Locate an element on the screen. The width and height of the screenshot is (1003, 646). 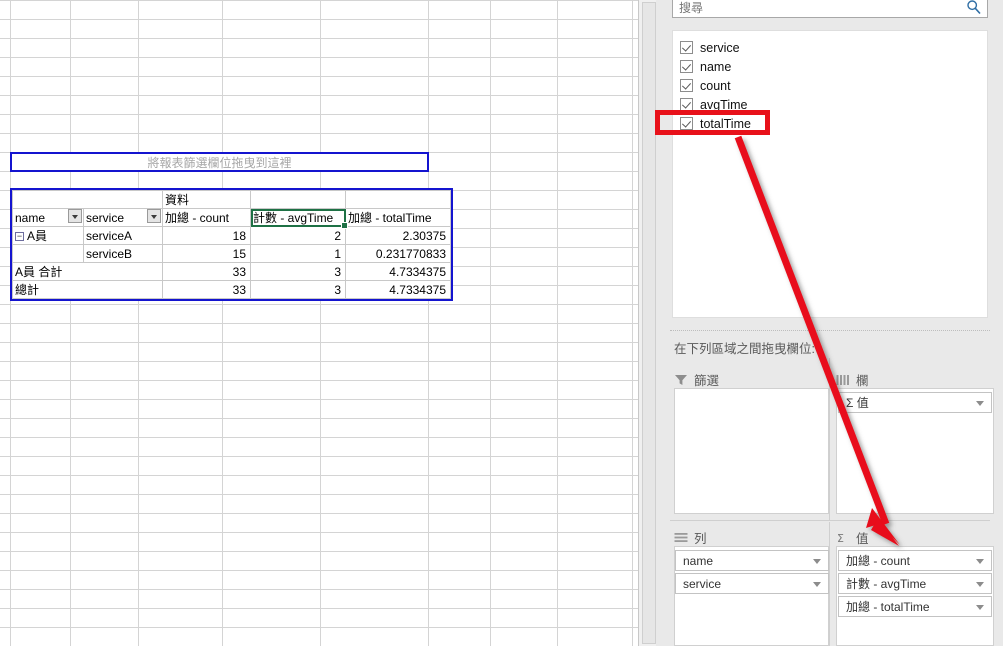
field-label: service is located at coordinates (720, 47).